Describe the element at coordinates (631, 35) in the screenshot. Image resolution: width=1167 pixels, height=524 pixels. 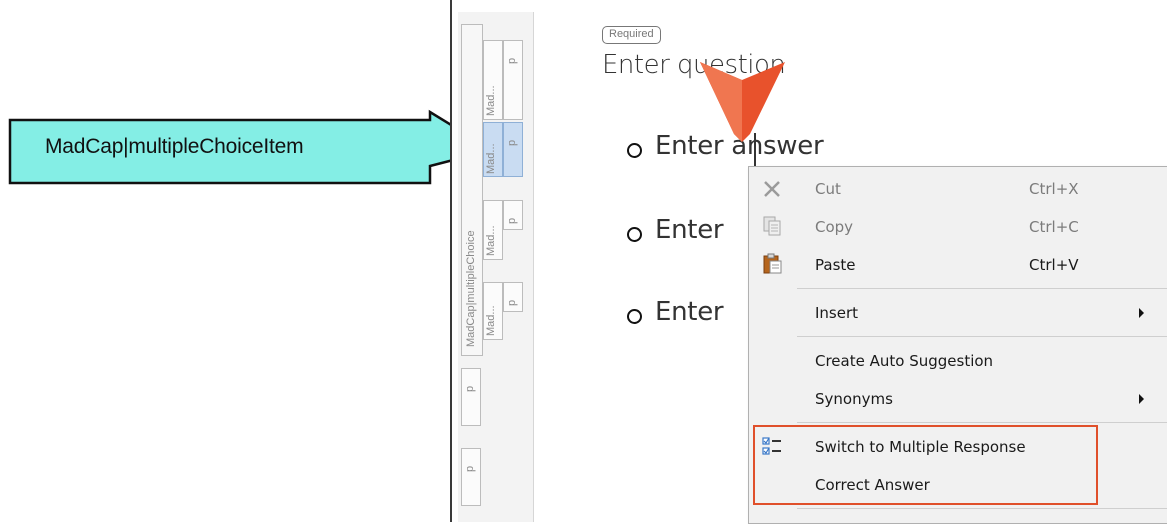
I see `required-tag: Required` at that location.